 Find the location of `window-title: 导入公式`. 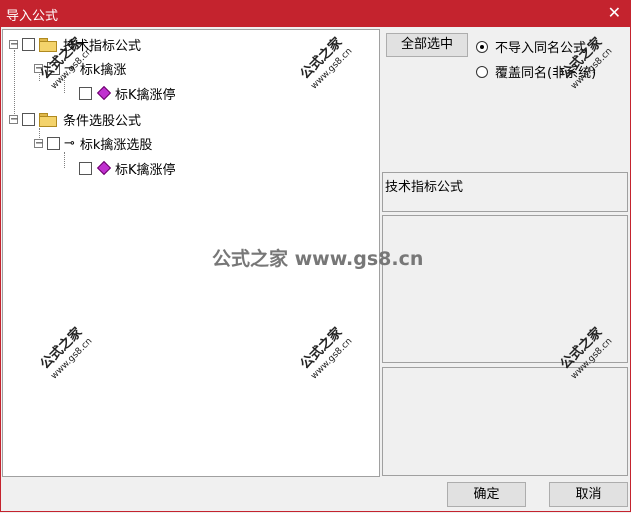

window-title: 导入公式 is located at coordinates (32, 16).